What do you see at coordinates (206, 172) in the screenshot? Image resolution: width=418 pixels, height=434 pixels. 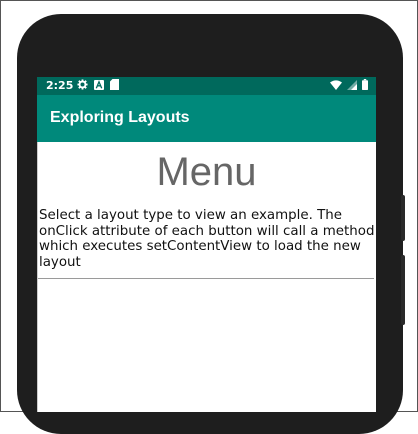 I see `page-title: Menu` at bounding box center [206, 172].